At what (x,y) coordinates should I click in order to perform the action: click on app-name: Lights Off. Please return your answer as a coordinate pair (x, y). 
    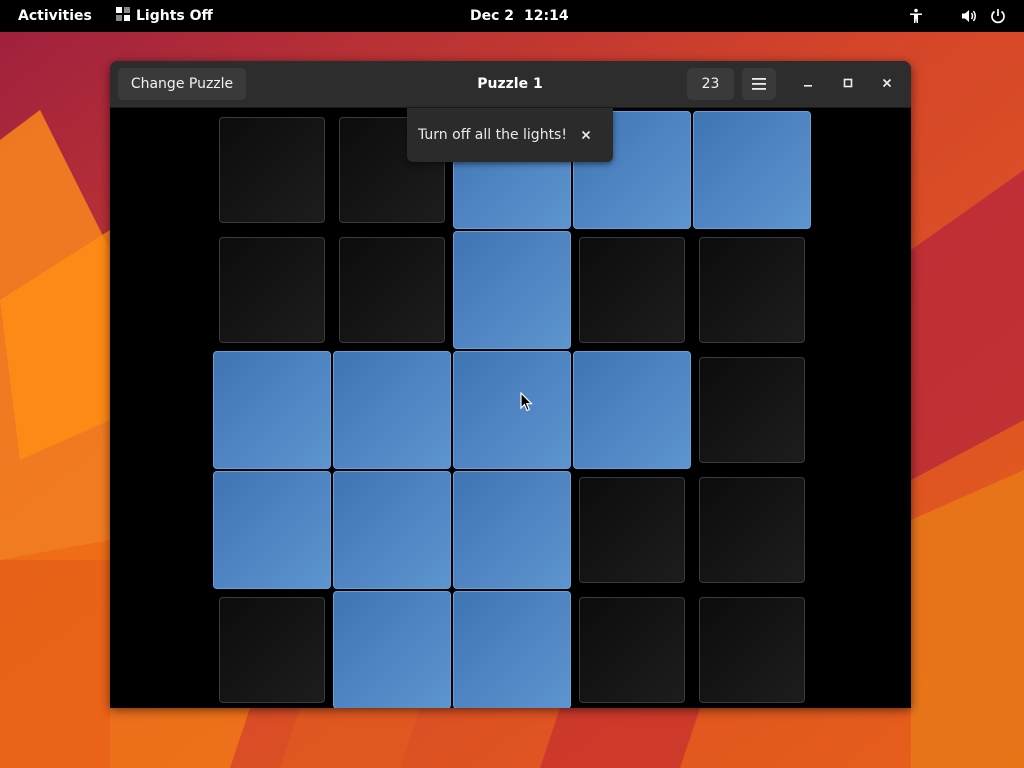
    Looking at the image, I should click on (174, 16).